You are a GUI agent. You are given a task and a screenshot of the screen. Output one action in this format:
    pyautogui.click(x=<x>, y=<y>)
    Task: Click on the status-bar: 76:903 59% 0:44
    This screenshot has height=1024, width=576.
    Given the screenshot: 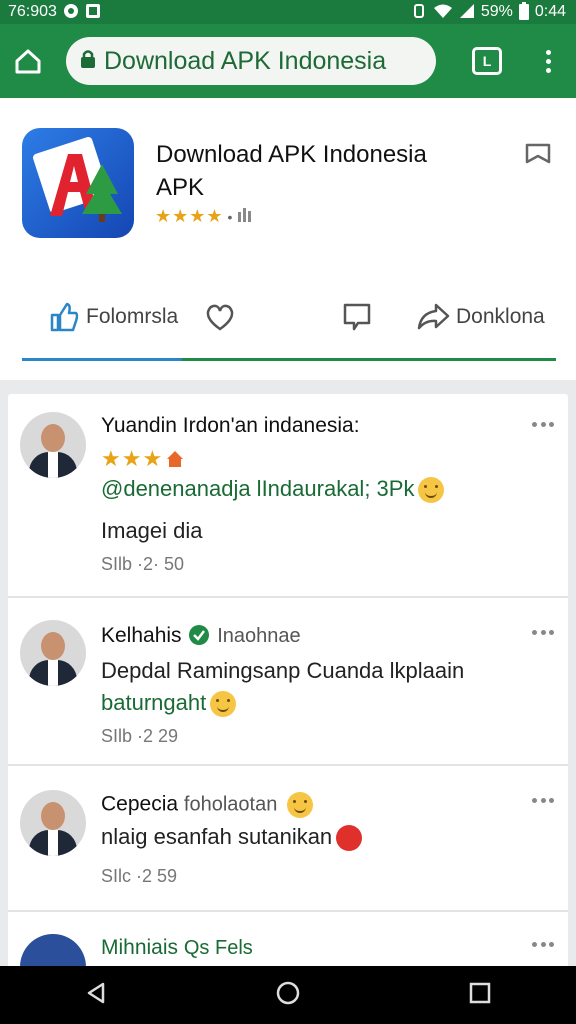 What is the action you would take?
    pyautogui.click(x=288, y=12)
    